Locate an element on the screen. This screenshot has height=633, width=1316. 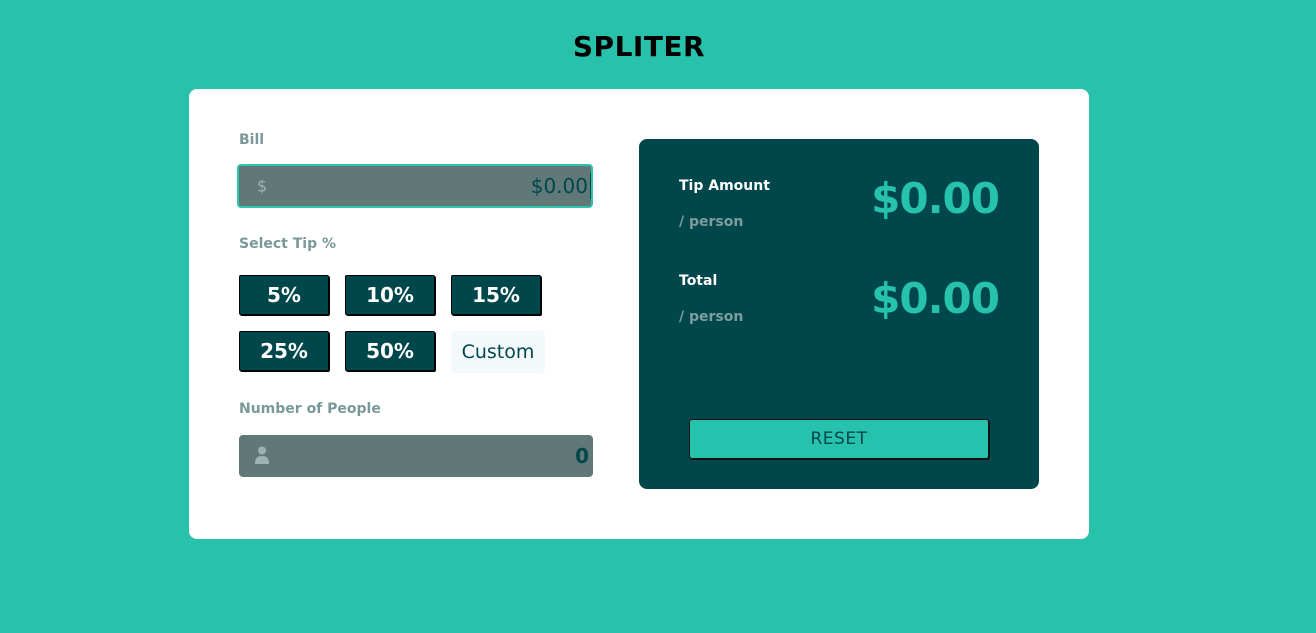
people-input: 0 is located at coordinates (416, 456).